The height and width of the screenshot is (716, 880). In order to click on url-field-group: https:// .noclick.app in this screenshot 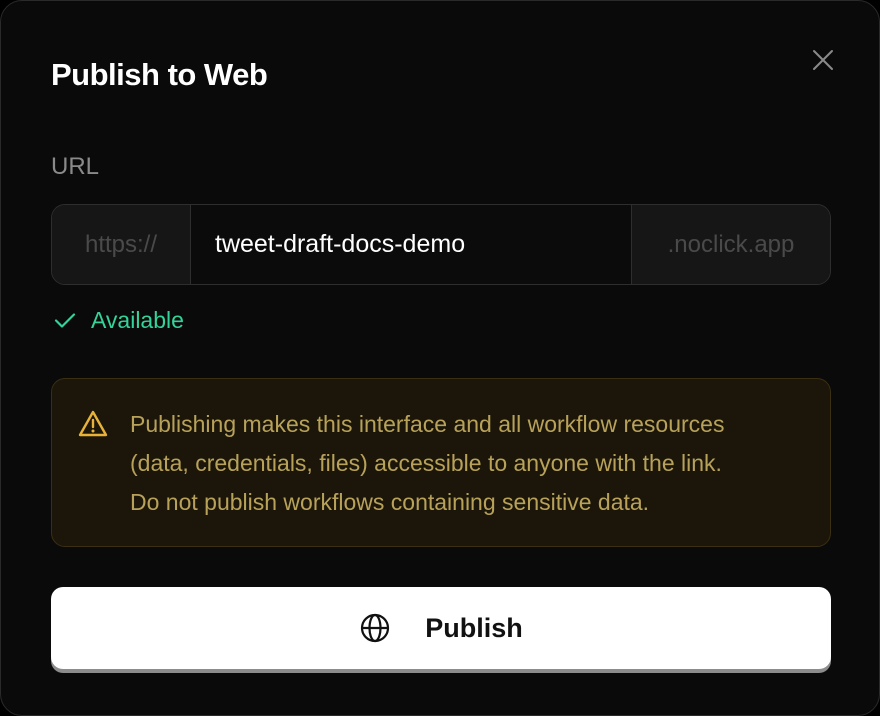, I will do `click(441, 244)`.